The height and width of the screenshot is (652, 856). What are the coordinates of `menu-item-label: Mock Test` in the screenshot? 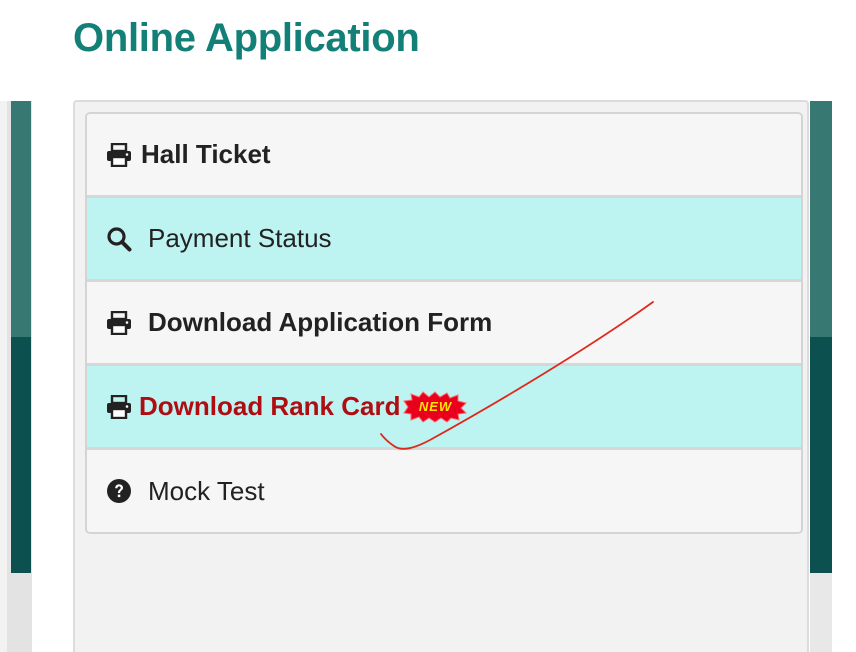 It's located at (206, 490).